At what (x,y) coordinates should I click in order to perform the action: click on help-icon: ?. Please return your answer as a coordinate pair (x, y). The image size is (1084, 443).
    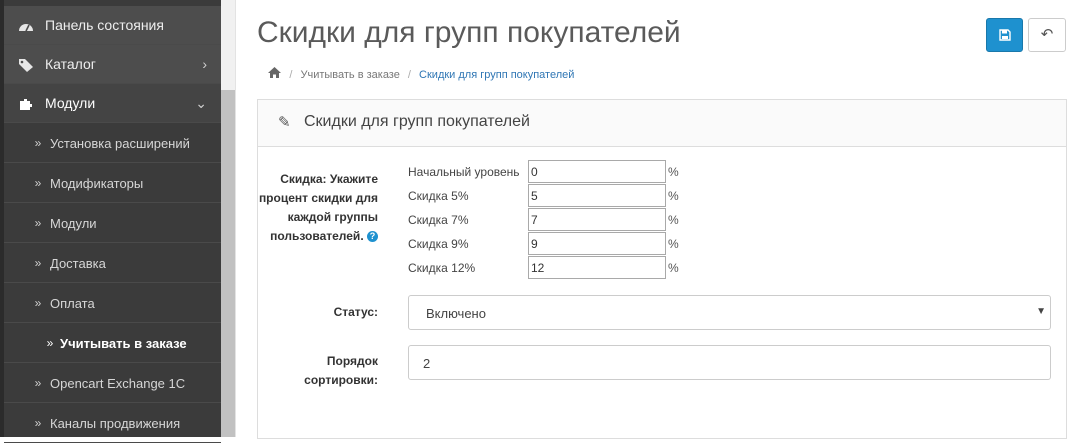
    Looking at the image, I should click on (372, 237).